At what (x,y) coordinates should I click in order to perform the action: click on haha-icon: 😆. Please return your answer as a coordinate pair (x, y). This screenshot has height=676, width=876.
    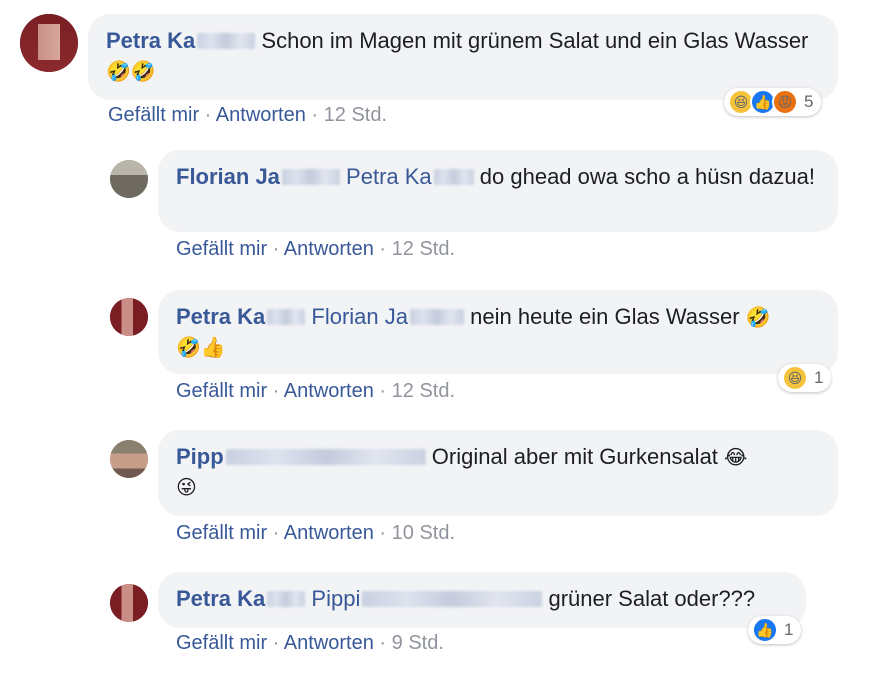
    Looking at the image, I should click on (795, 378).